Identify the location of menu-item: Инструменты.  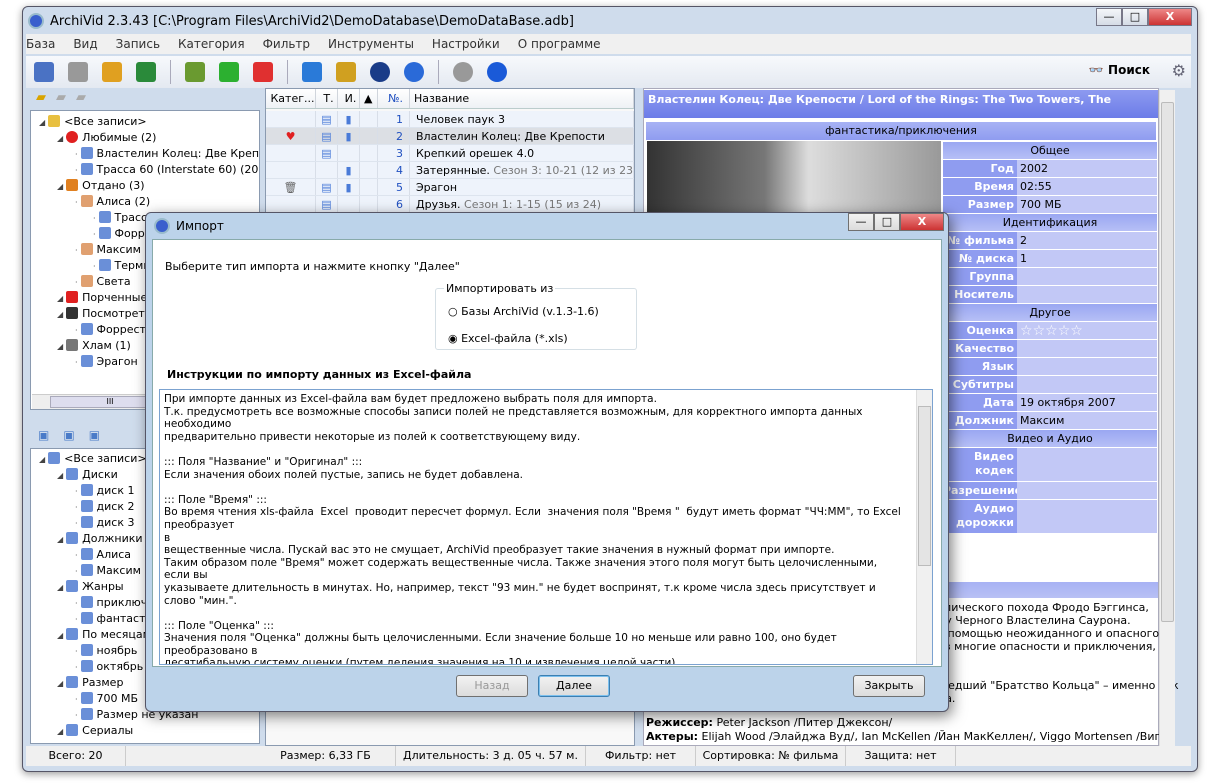
(371, 44).